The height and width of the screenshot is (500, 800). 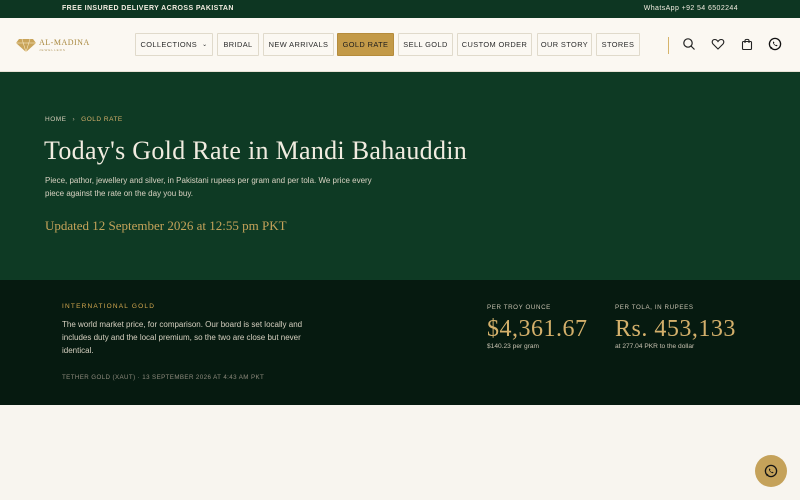 I want to click on brand-logo: AL-MADINA JEWELLERS, so click(x=53, y=45).